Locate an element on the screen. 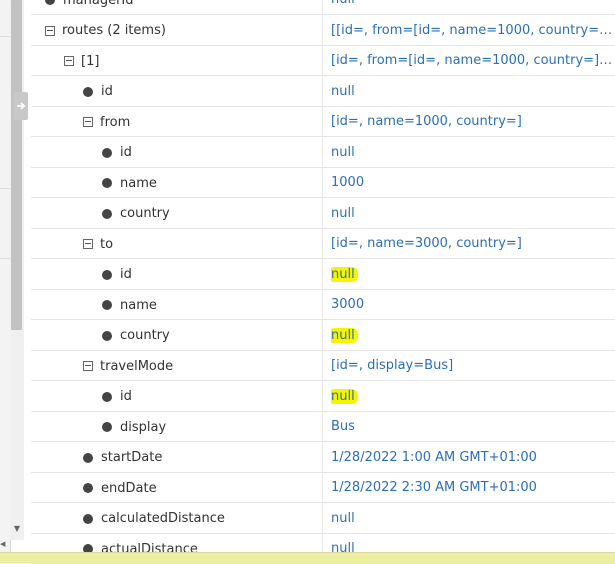 The width and height of the screenshot is (615, 564). property-name: endDate is located at coordinates (120, 488).